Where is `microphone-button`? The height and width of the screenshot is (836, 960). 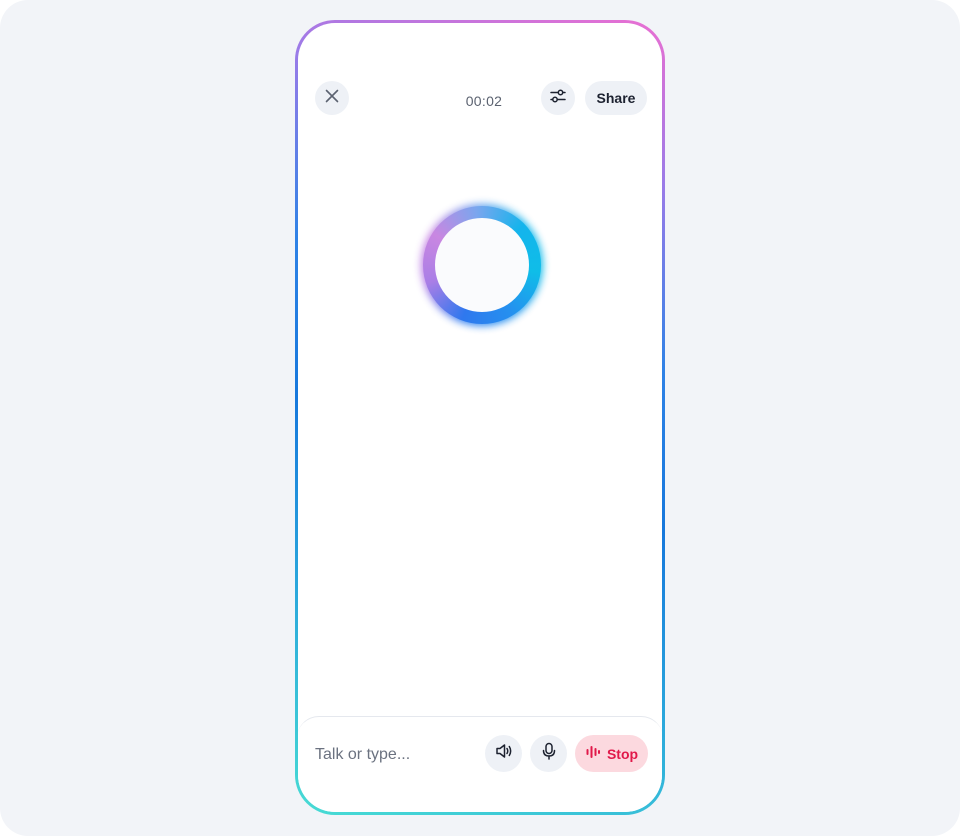
microphone-button is located at coordinates (548, 753).